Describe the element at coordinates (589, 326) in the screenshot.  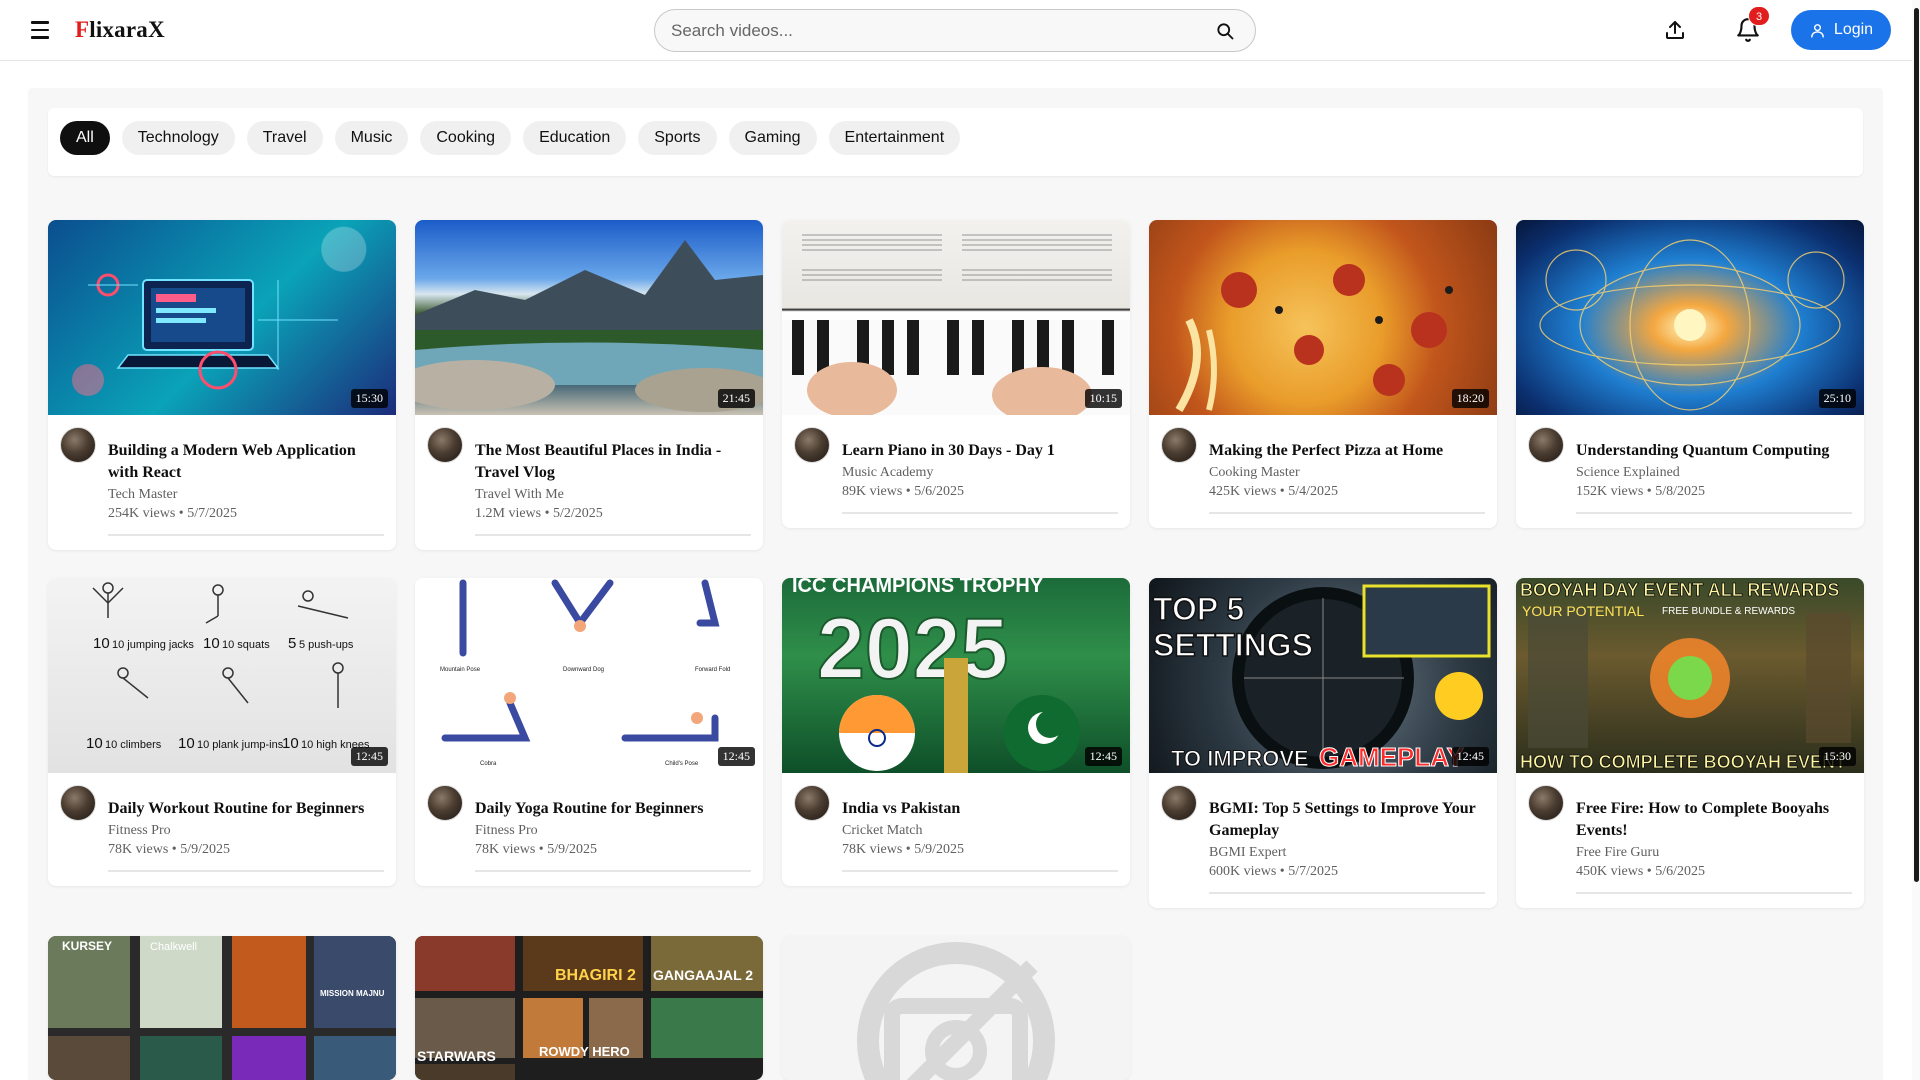
I see `mountain-lake-illustration` at that location.